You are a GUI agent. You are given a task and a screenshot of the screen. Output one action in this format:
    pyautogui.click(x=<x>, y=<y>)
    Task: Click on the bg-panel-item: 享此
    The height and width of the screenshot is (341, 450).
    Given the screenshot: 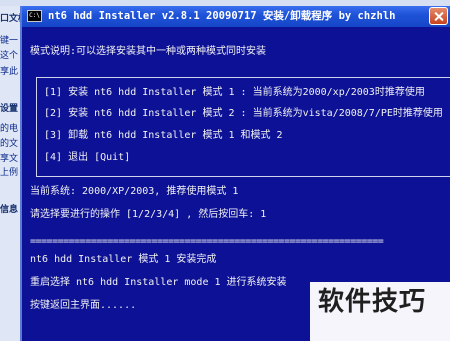 What is the action you would take?
    pyautogui.click(x=9, y=72)
    